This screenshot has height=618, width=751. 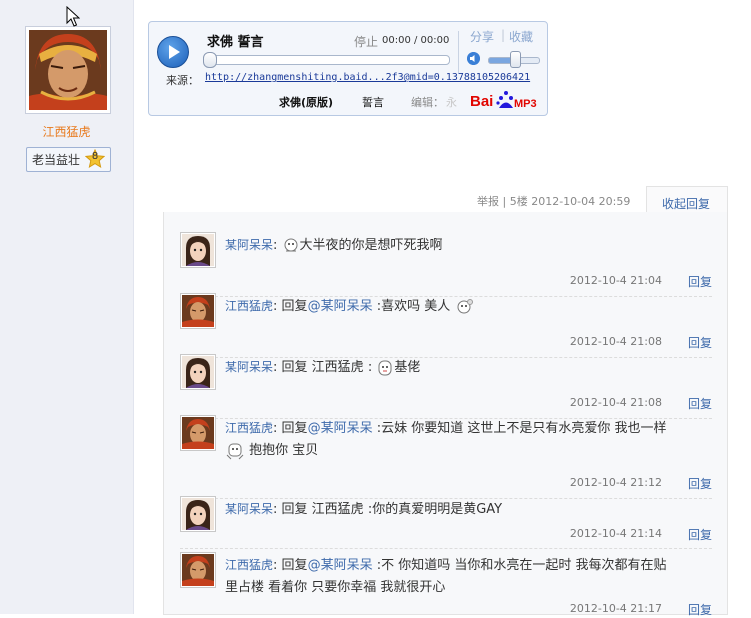 What do you see at coordinates (73, 16) in the screenshot?
I see `mouse-cursor-icon` at bounding box center [73, 16].